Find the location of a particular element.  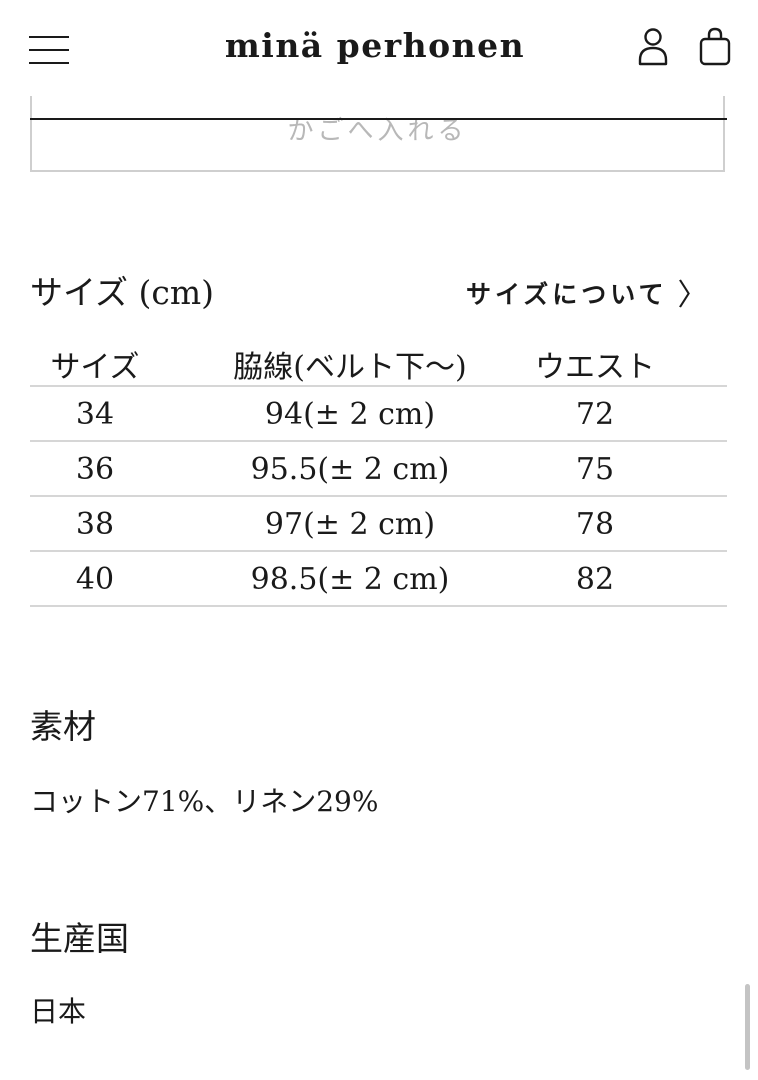

size-cell: 36 is located at coordinates (95, 469).